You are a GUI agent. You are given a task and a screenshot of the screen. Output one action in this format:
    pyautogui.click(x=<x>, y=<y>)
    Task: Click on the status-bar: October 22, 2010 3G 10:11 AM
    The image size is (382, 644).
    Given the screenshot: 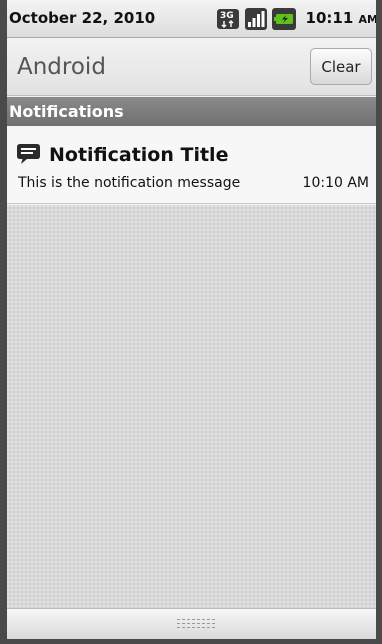 What is the action you would take?
    pyautogui.click(x=191, y=19)
    